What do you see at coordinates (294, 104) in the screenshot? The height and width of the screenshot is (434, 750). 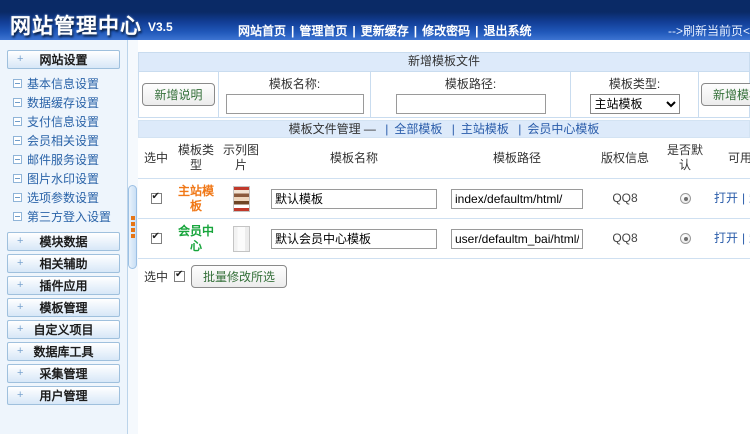 I see `template-name-input` at bounding box center [294, 104].